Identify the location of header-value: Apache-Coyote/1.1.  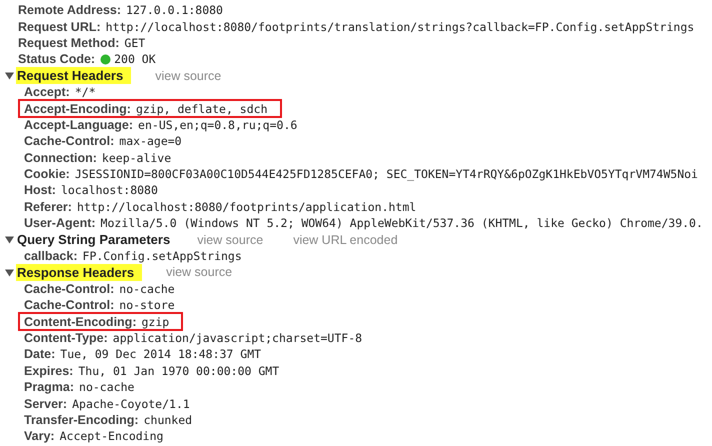
(131, 403).